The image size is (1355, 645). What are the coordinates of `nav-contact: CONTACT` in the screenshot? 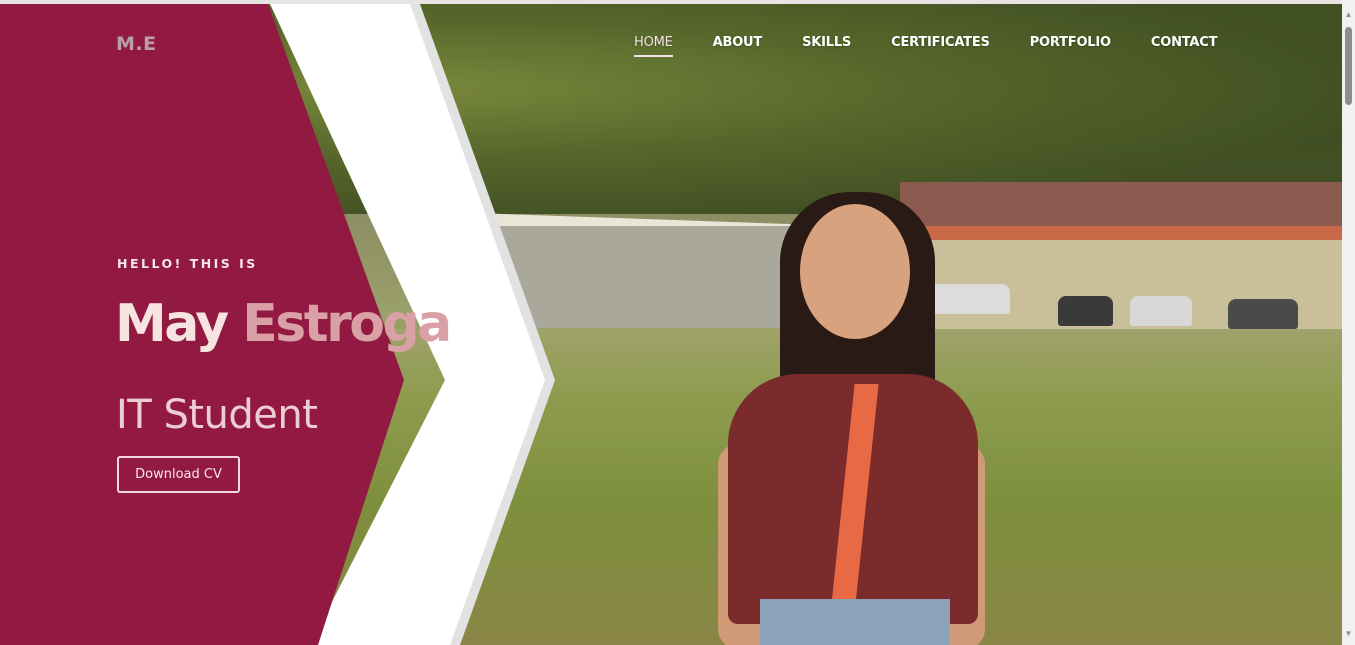 It's located at (1184, 46).